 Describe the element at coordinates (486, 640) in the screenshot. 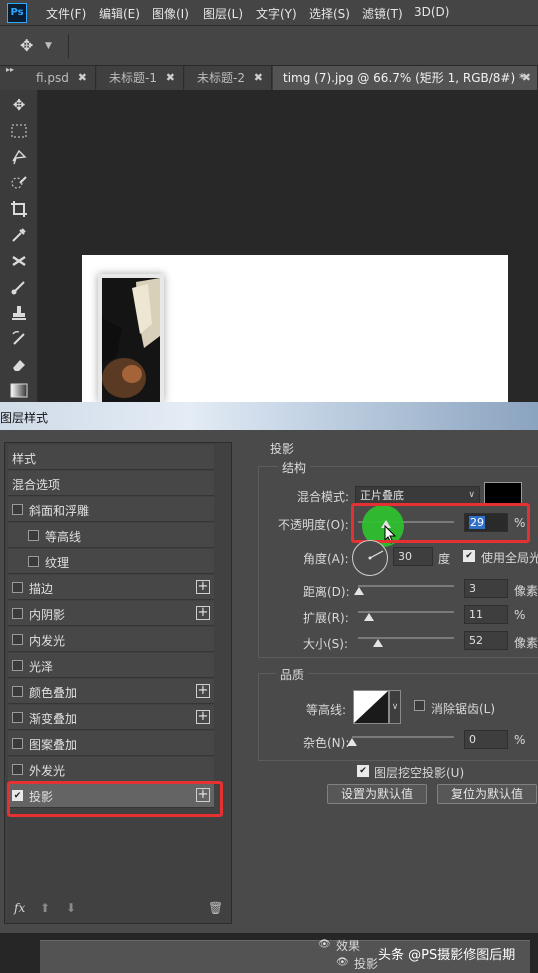

I see `size-input: 52` at that location.